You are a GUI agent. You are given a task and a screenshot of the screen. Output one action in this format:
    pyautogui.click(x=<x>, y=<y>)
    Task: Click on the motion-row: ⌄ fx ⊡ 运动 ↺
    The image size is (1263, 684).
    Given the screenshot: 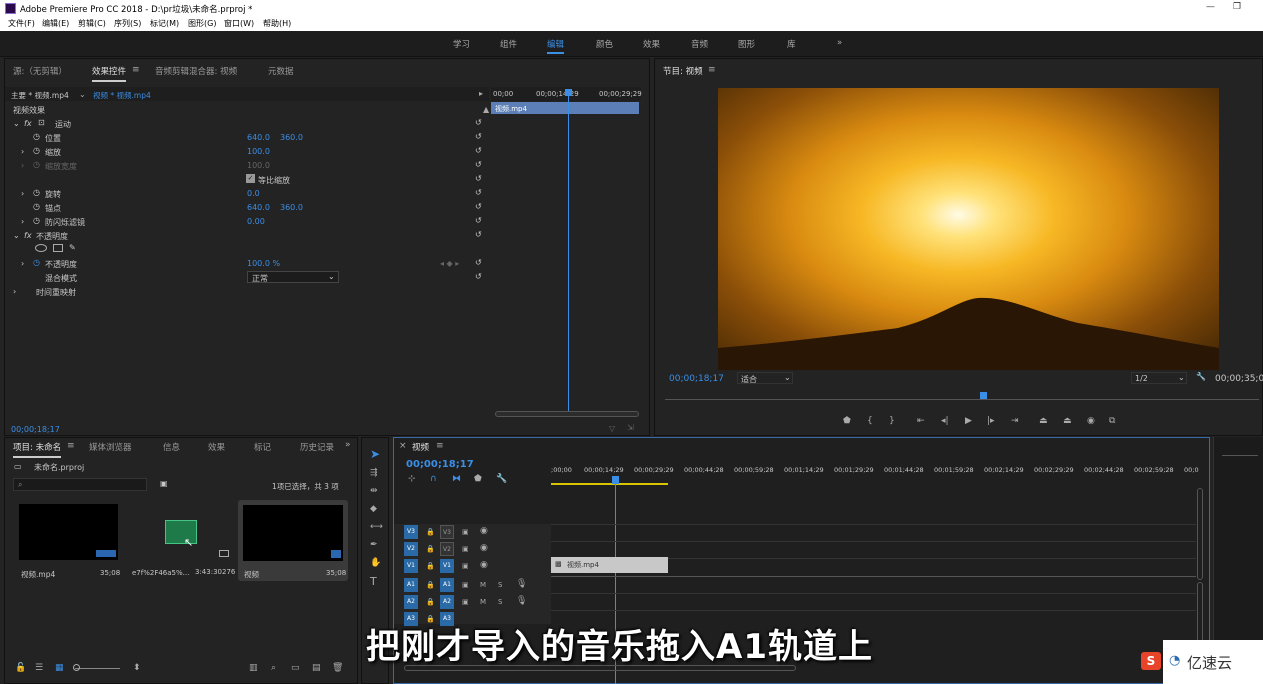 What is the action you would take?
    pyautogui.click(x=247, y=124)
    